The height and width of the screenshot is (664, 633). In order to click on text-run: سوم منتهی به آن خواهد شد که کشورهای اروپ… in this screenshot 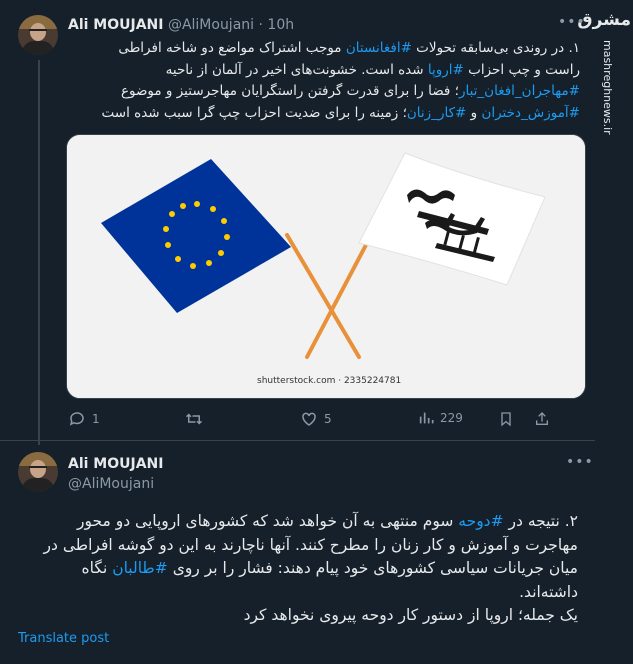, I will do `click(267, 521)`.